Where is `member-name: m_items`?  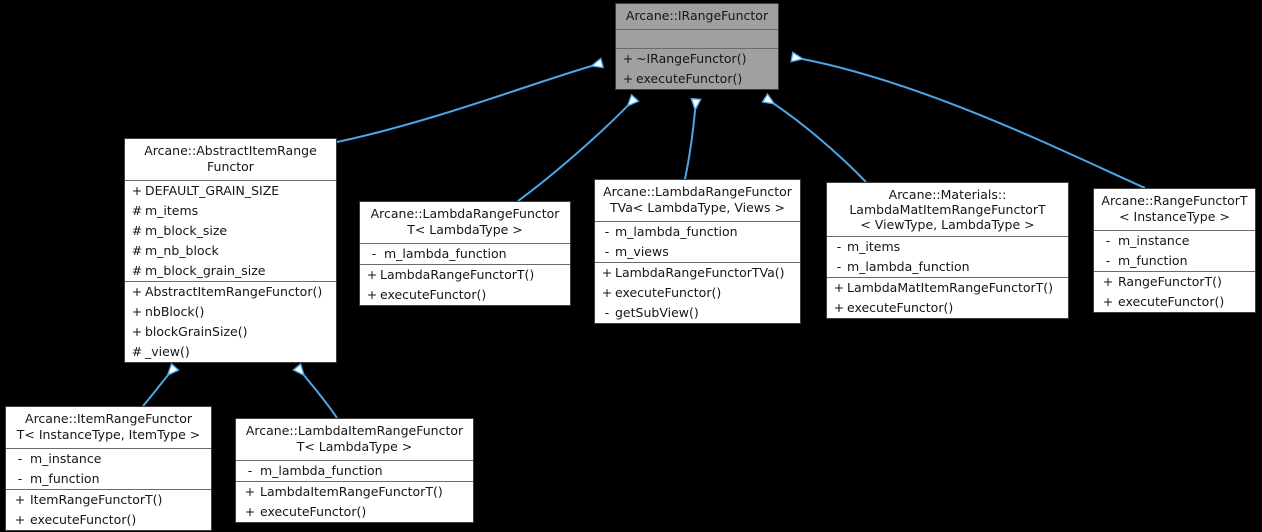
member-name: m_items is located at coordinates (874, 246).